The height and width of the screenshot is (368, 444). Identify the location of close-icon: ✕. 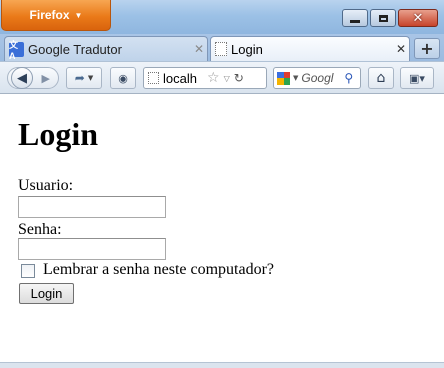
(418, 18).